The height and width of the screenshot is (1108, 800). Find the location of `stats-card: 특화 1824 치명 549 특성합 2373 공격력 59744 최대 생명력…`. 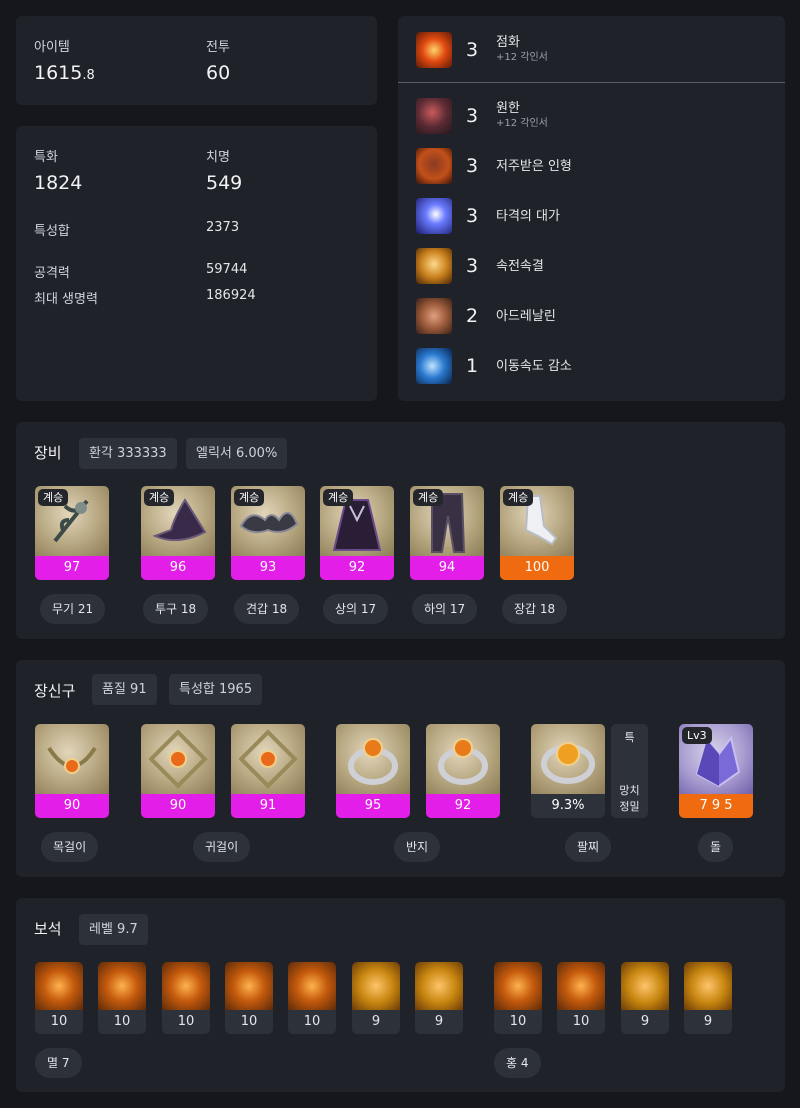

stats-card: 특화 1824 치명 549 특성합 2373 공격력 59744 최대 생명력… is located at coordinates (196, 263).